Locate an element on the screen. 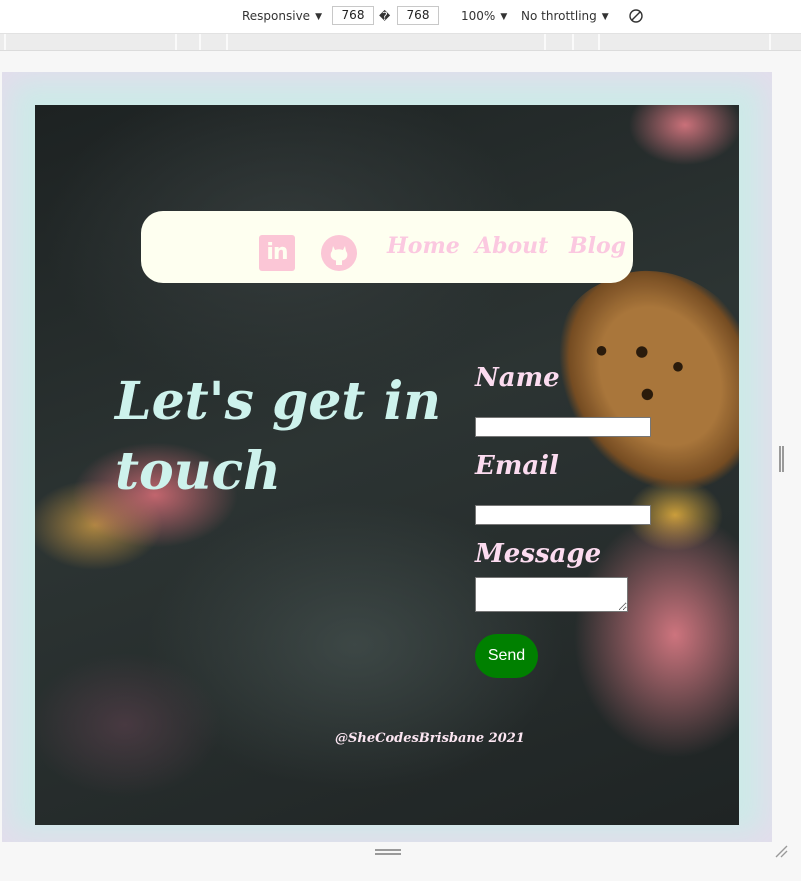  email-label: Email is located at coordinates (517, 466).